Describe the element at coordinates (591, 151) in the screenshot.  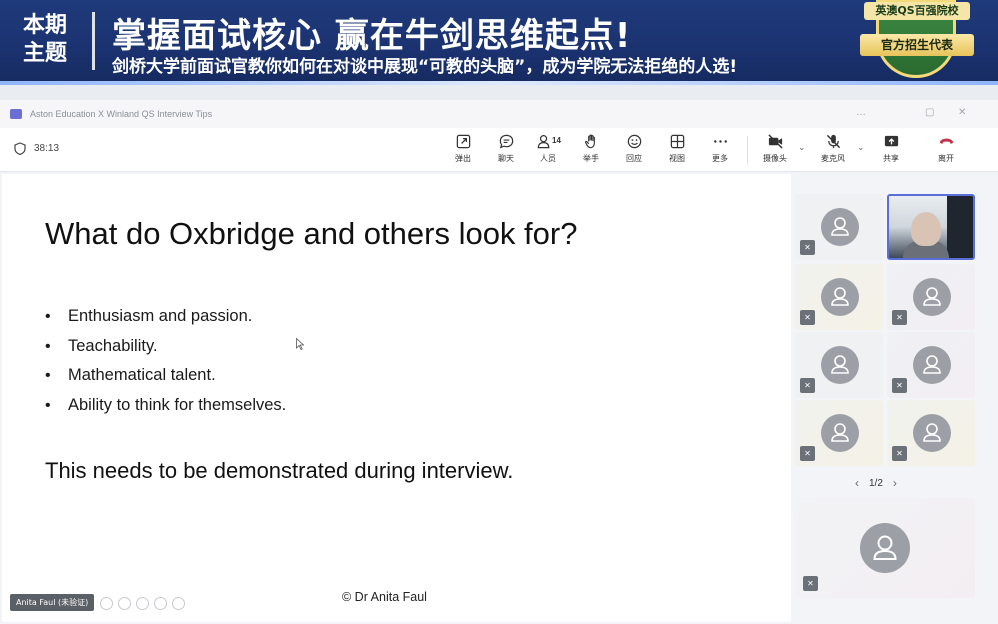
I see `raise-hand-button: 举手` at that location.